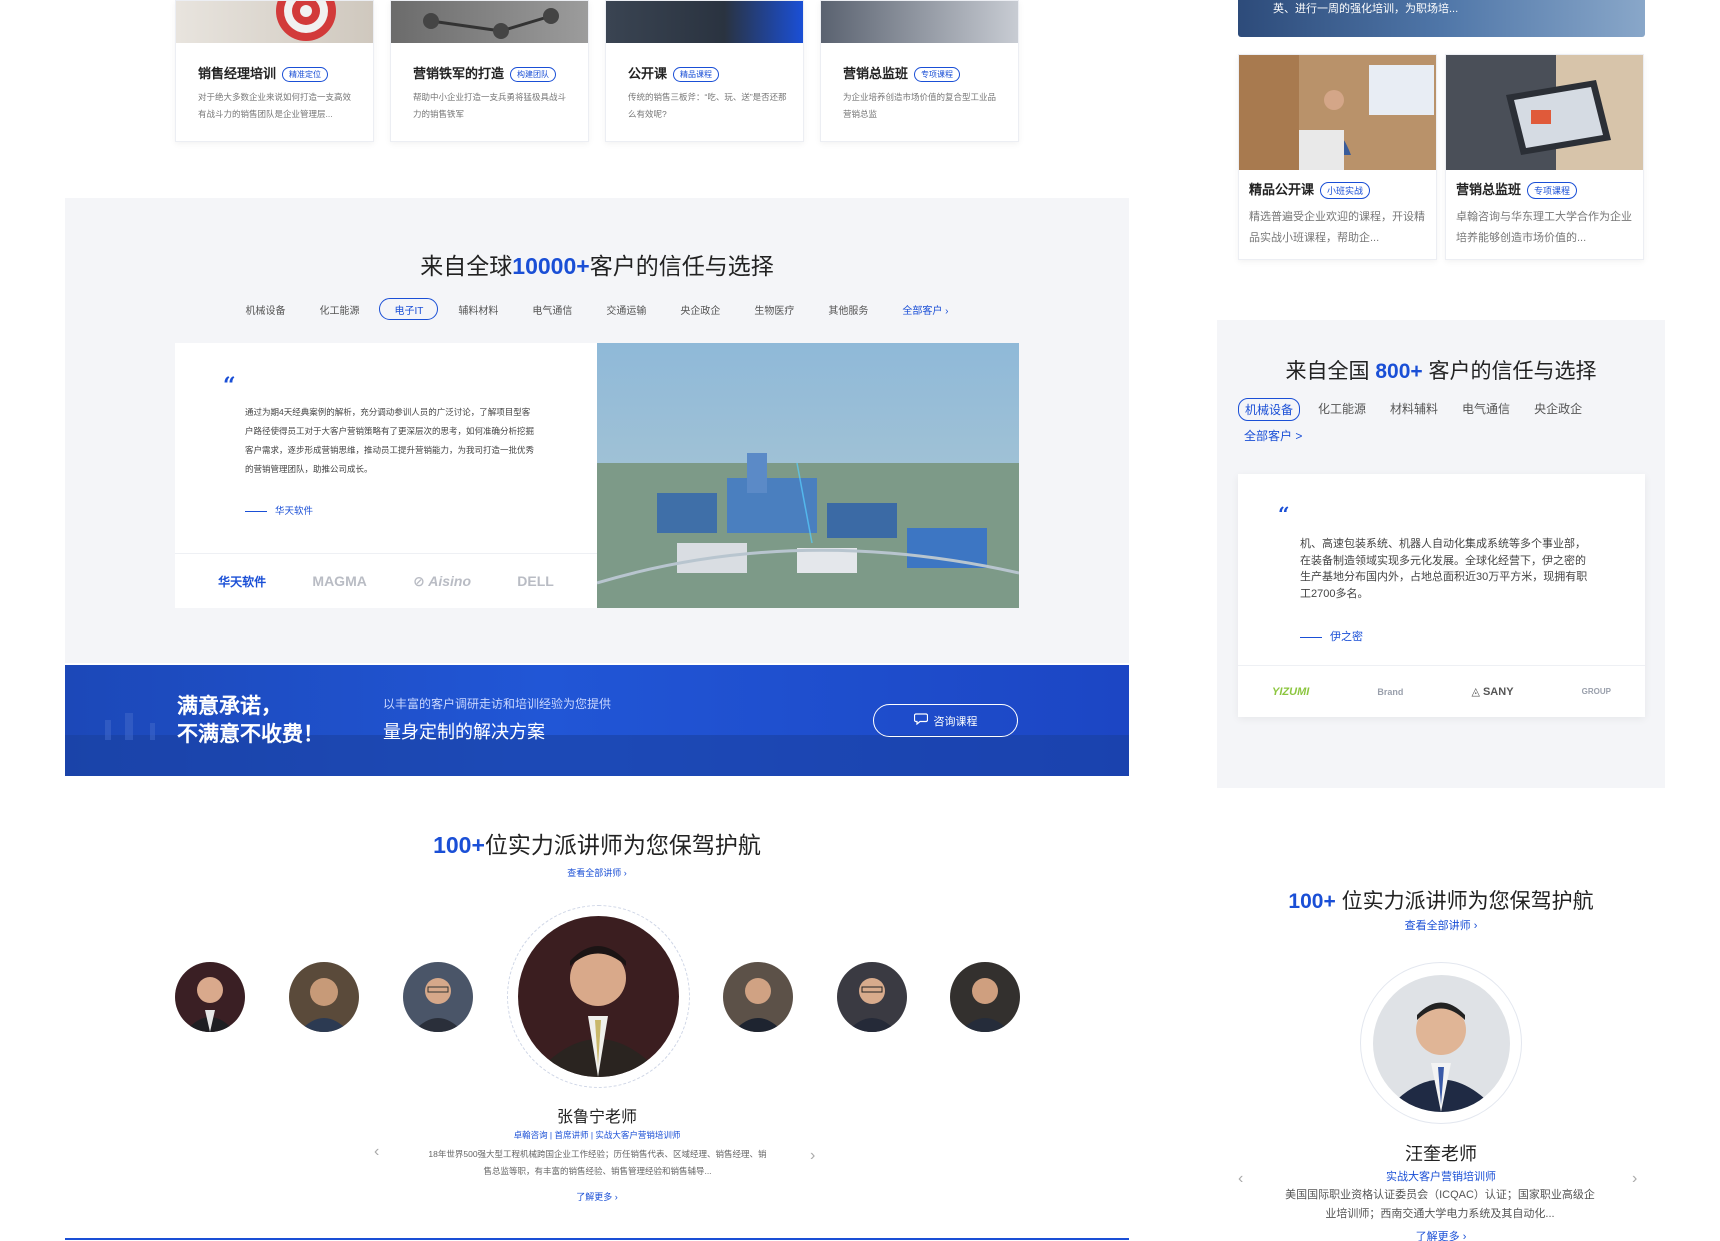 This screenshot has height=1241, width=1720. Describe the element at coordinates (696, 75) in the screenshot. I see `course-badge: 精品课程` at that location.